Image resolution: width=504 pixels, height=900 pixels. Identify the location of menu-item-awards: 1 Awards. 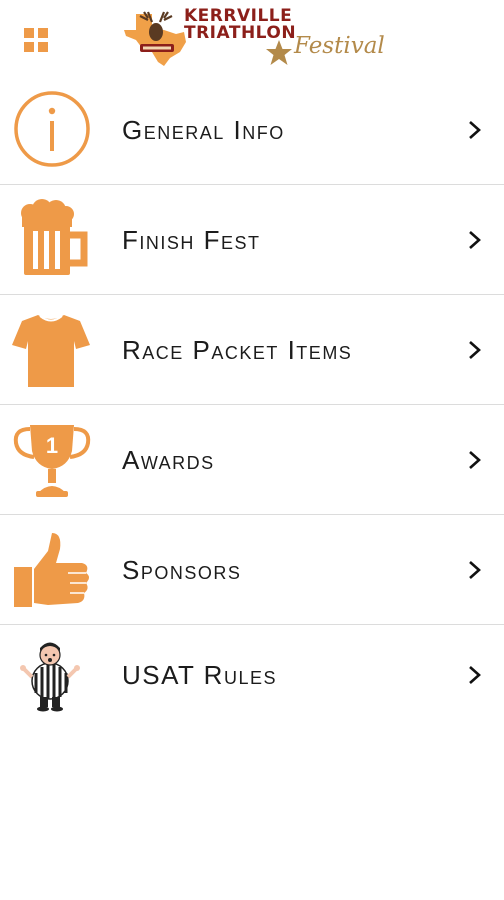
(252, 460).